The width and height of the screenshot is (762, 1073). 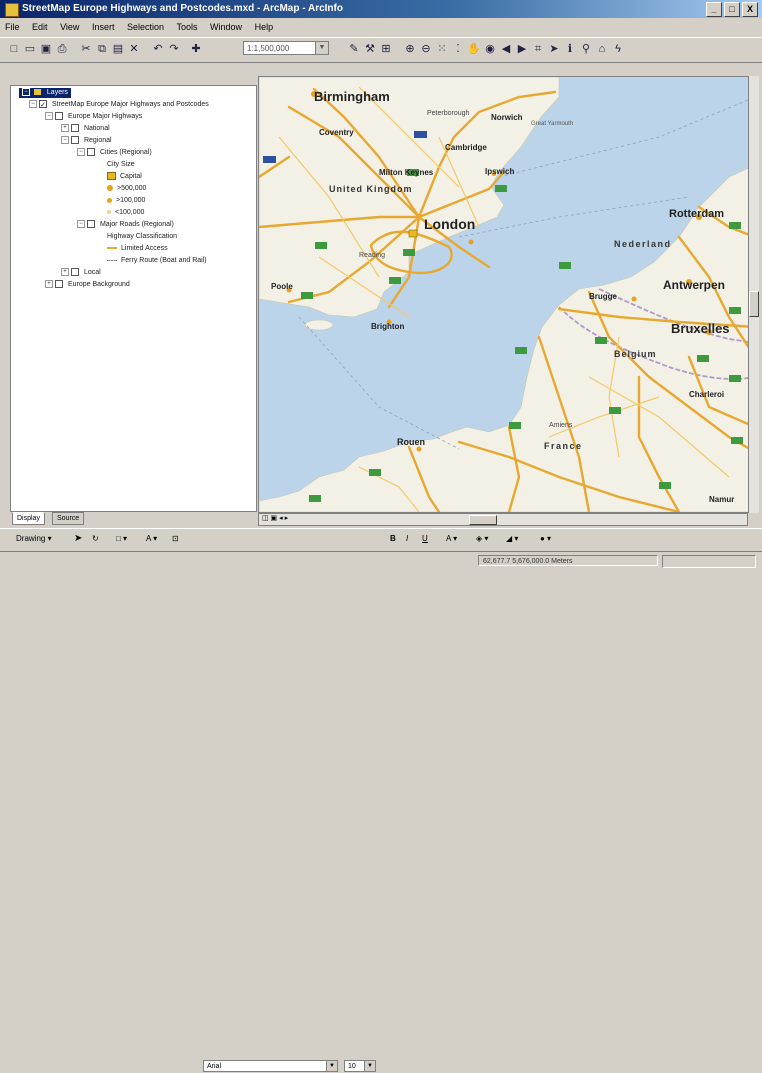 I want to click on add-data-icon: ✚, so click(x=196, y=49).